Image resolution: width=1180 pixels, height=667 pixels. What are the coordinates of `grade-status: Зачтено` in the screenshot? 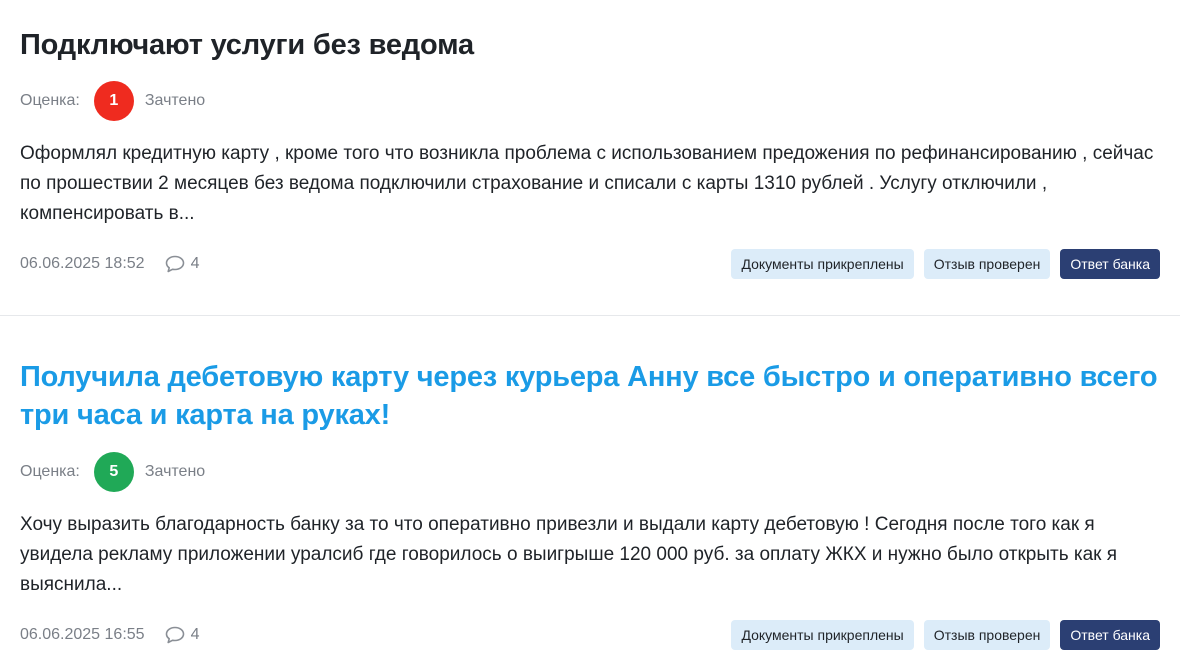 It's located at (175, 471).